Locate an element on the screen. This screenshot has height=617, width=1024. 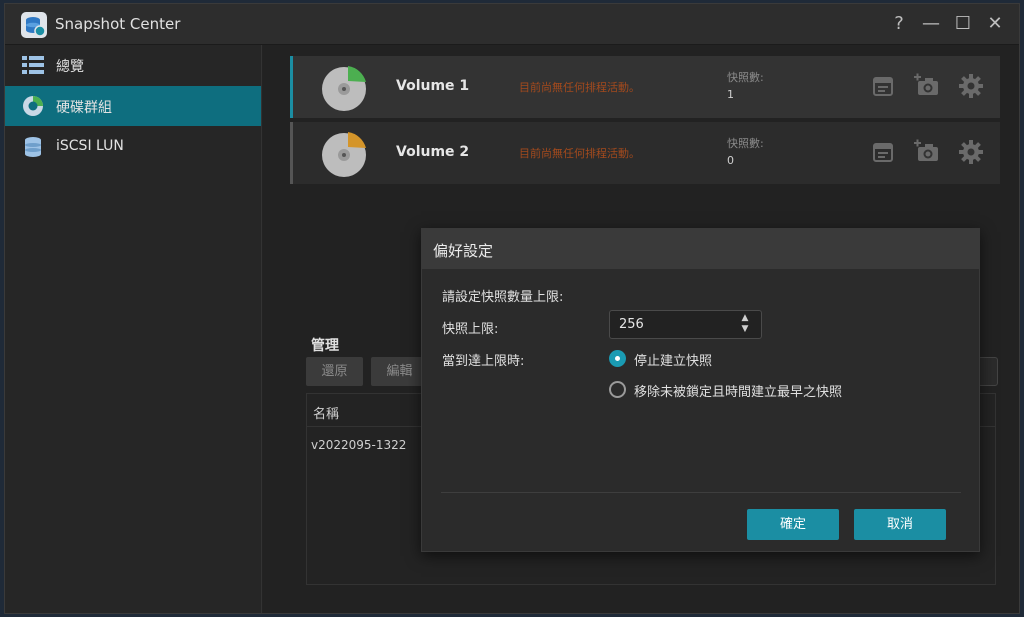
help-button: ? is located at coordinates (899, 24).